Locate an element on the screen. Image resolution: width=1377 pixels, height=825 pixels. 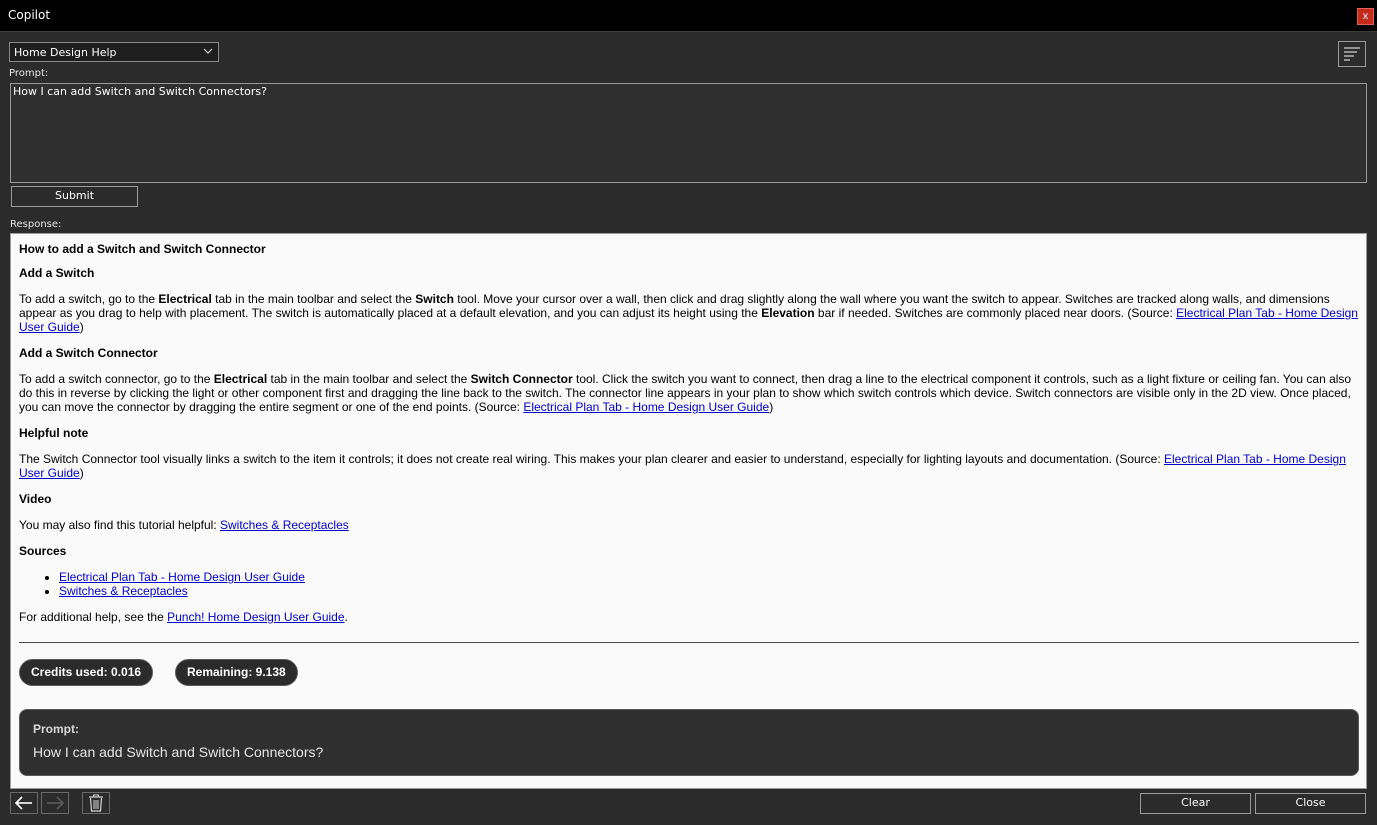
user-guide-link: Punch! Home Design User Guide is located at coordinates (255, 617).